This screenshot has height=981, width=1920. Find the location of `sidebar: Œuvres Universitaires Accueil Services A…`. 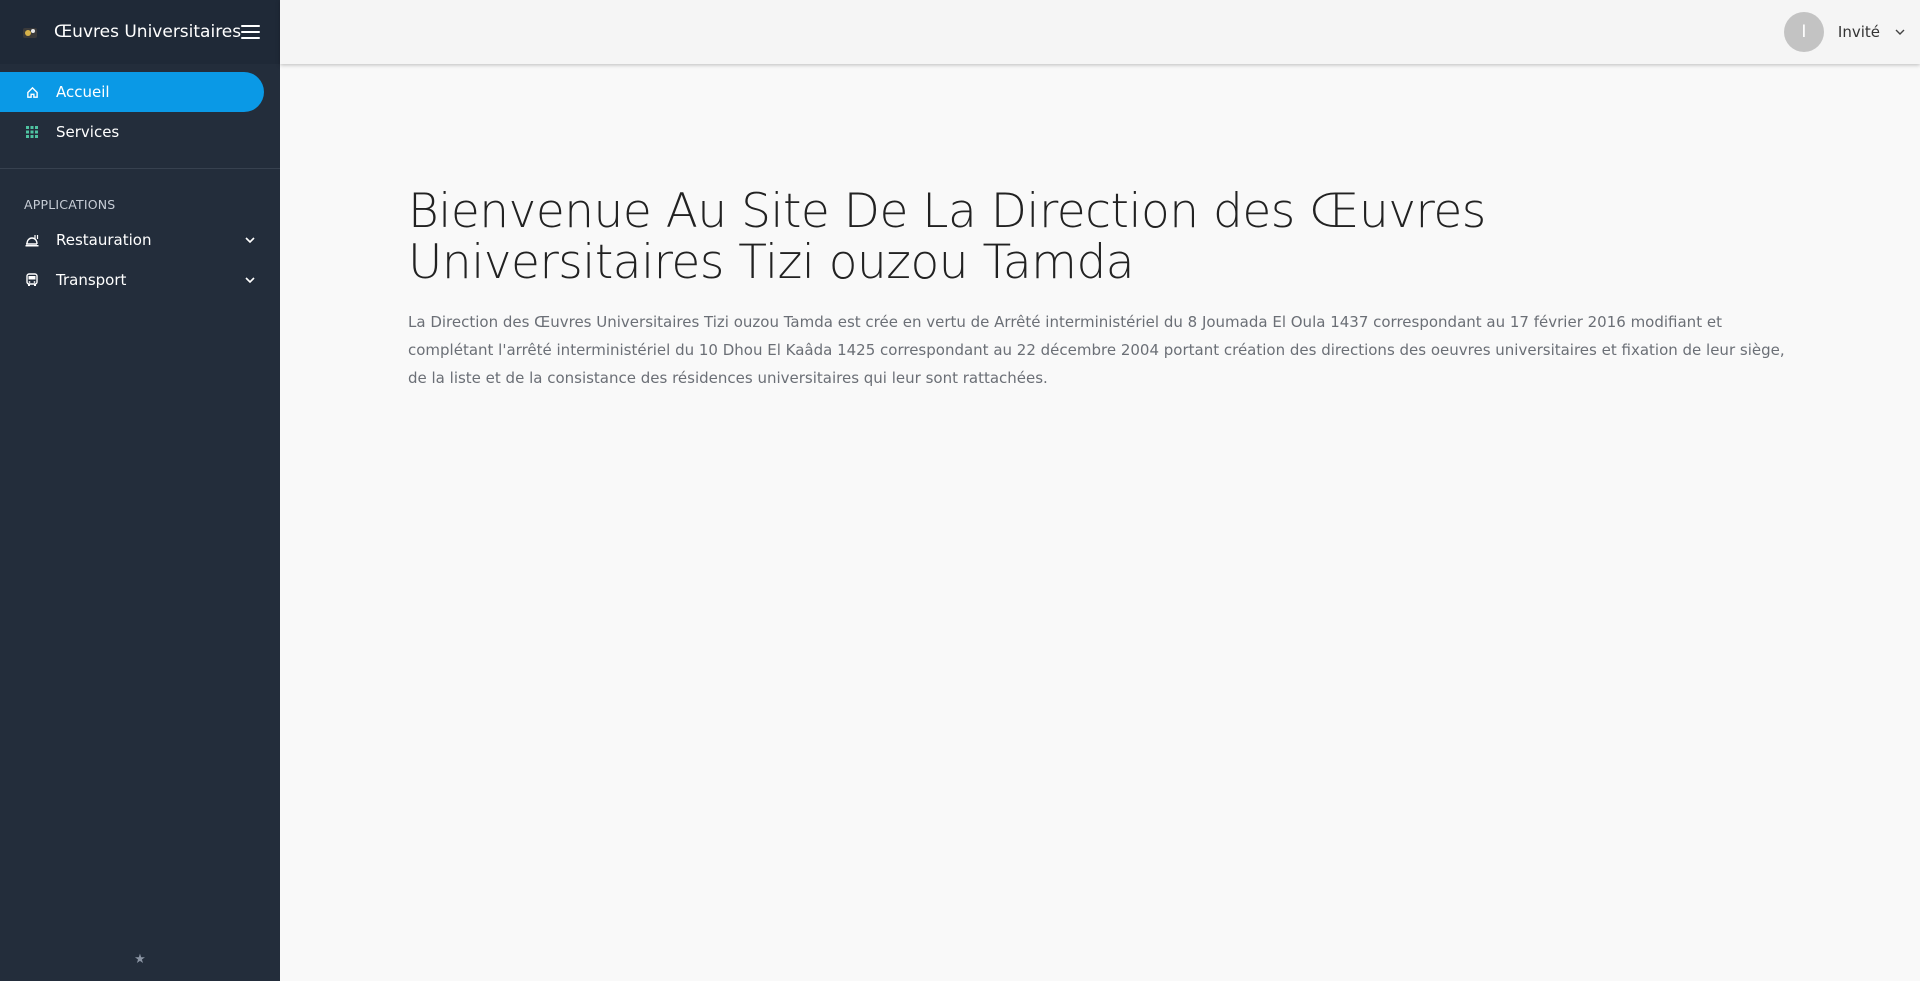

sidebar: Œuvres Universitaires Accueil Services A… is located at coordinates (140, 490).